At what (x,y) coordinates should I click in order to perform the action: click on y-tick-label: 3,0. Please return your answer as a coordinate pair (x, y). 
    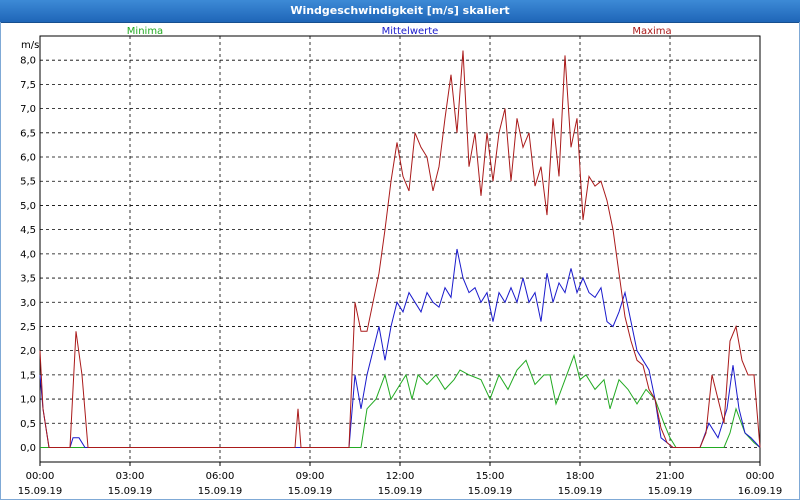
    Looking at the image, I should click on (28, 303).